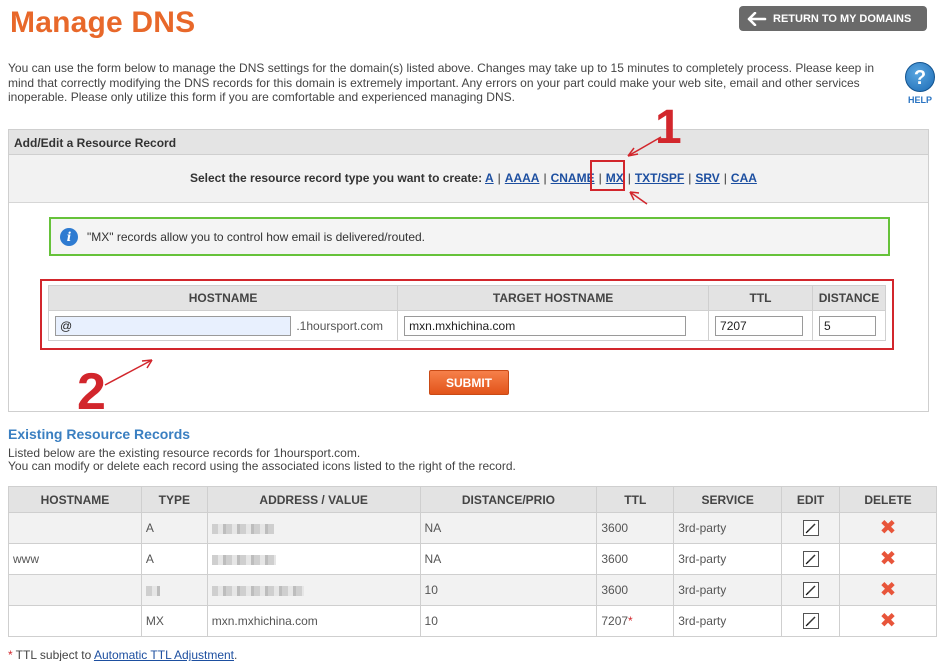 The image size is (945, 661). I want to click on col-delete: DELETE, so click(888, 499).